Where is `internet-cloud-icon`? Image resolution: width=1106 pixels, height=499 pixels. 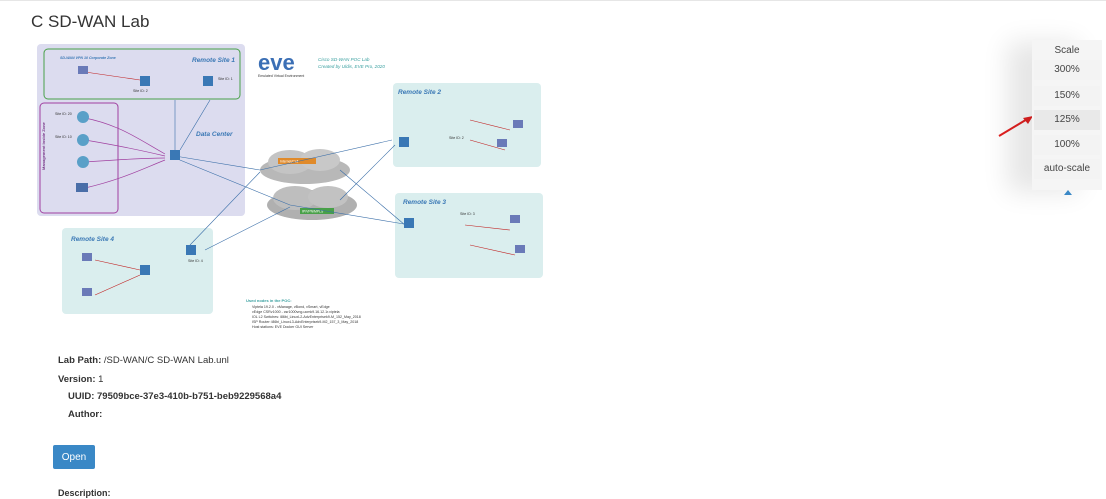 internet-cloud-icon is located at coordinates (305, 166).